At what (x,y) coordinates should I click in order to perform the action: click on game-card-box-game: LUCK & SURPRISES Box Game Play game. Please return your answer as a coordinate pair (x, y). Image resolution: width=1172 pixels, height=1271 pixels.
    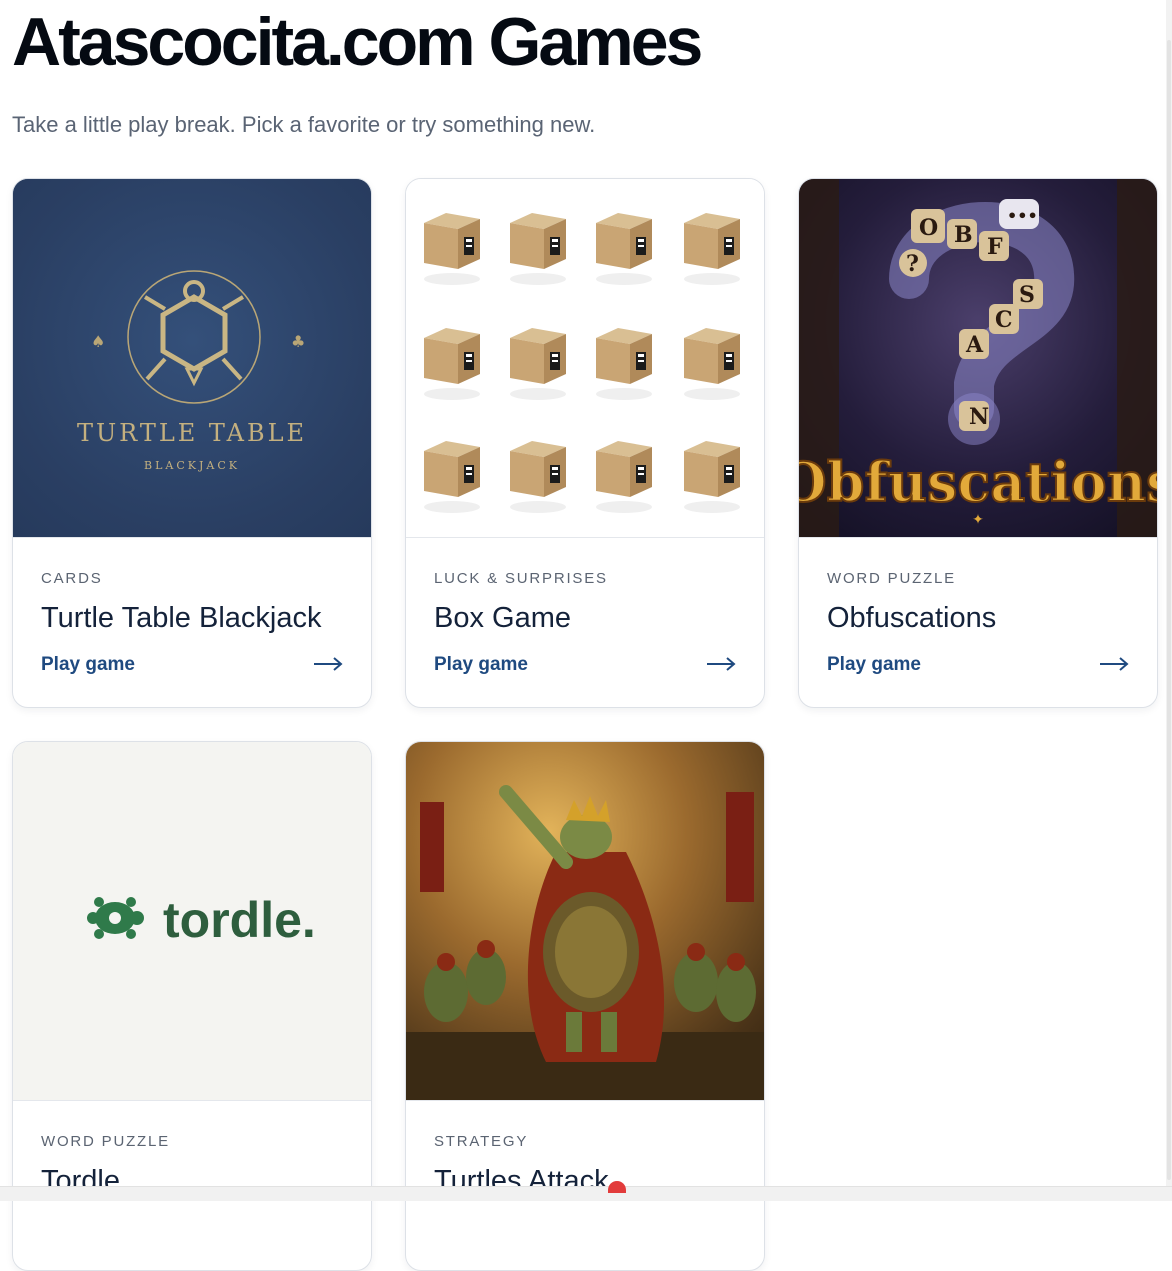
    Looking at the image, I should click on (585, 443).